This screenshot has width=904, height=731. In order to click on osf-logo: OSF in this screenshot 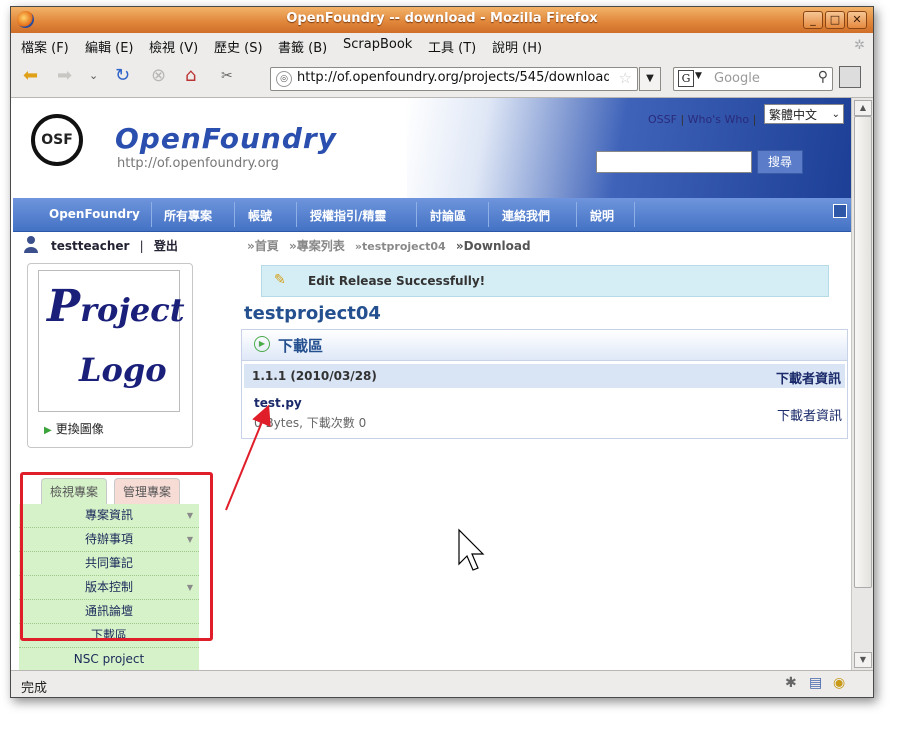, I will do `click(57, 140)`.